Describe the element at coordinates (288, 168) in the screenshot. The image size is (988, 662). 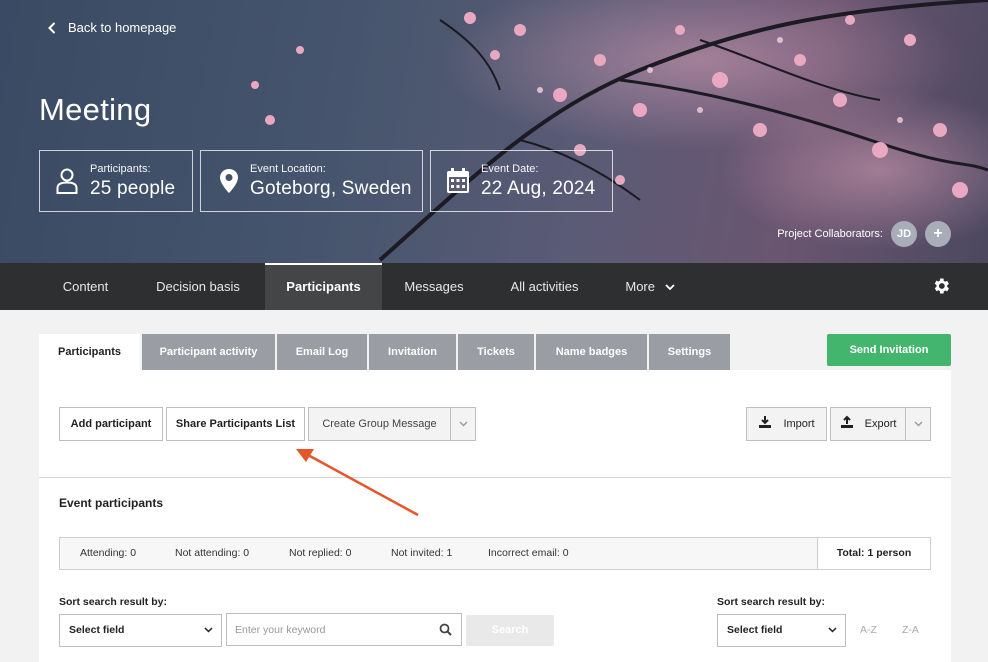
I see `location-label: Event Location:` at that location.